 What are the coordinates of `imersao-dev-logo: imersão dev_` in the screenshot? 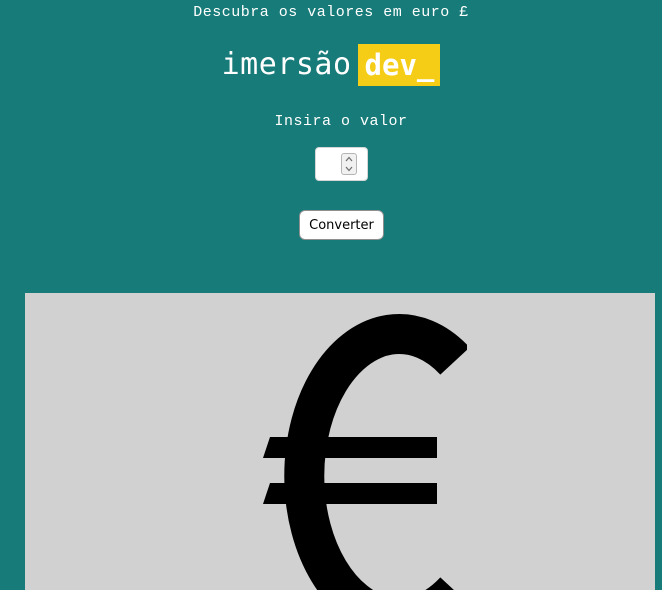 It's located at (331, 65).